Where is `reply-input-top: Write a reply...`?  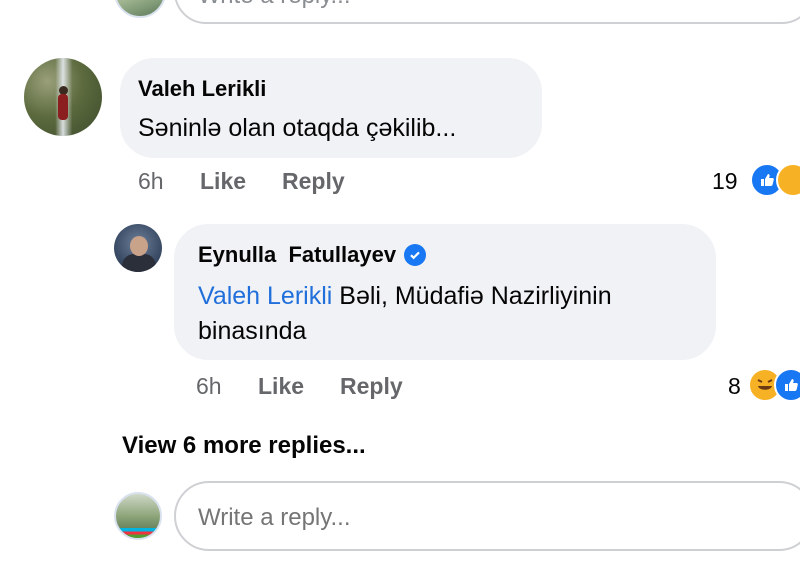
reply-input-top: Write a reply... is located at coordinates (487, 12).